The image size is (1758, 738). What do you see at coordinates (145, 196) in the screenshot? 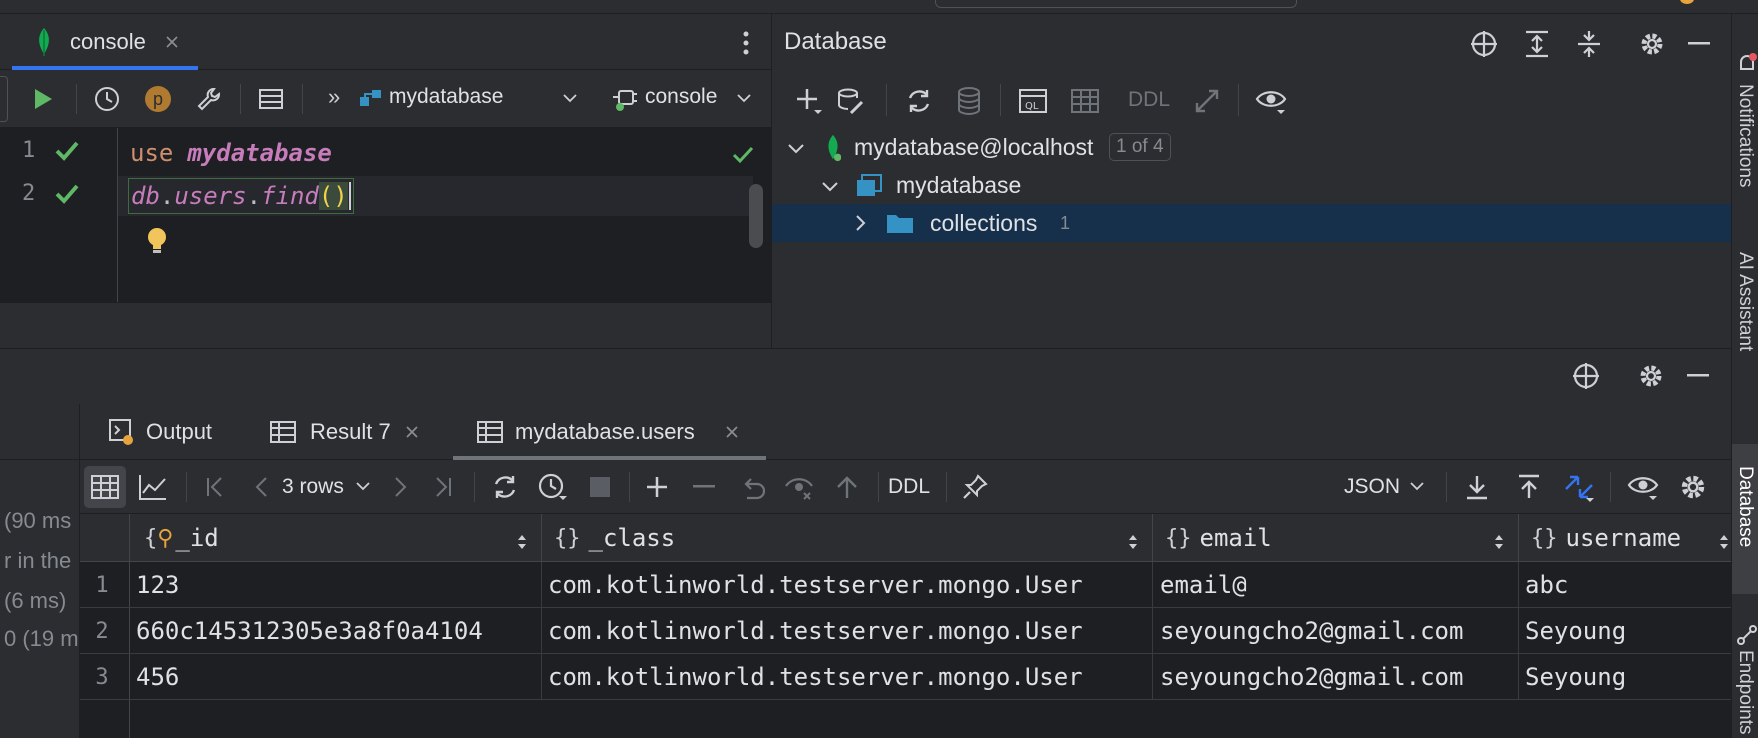
I see `identifier-db: db` at bounding box center [145, 196].